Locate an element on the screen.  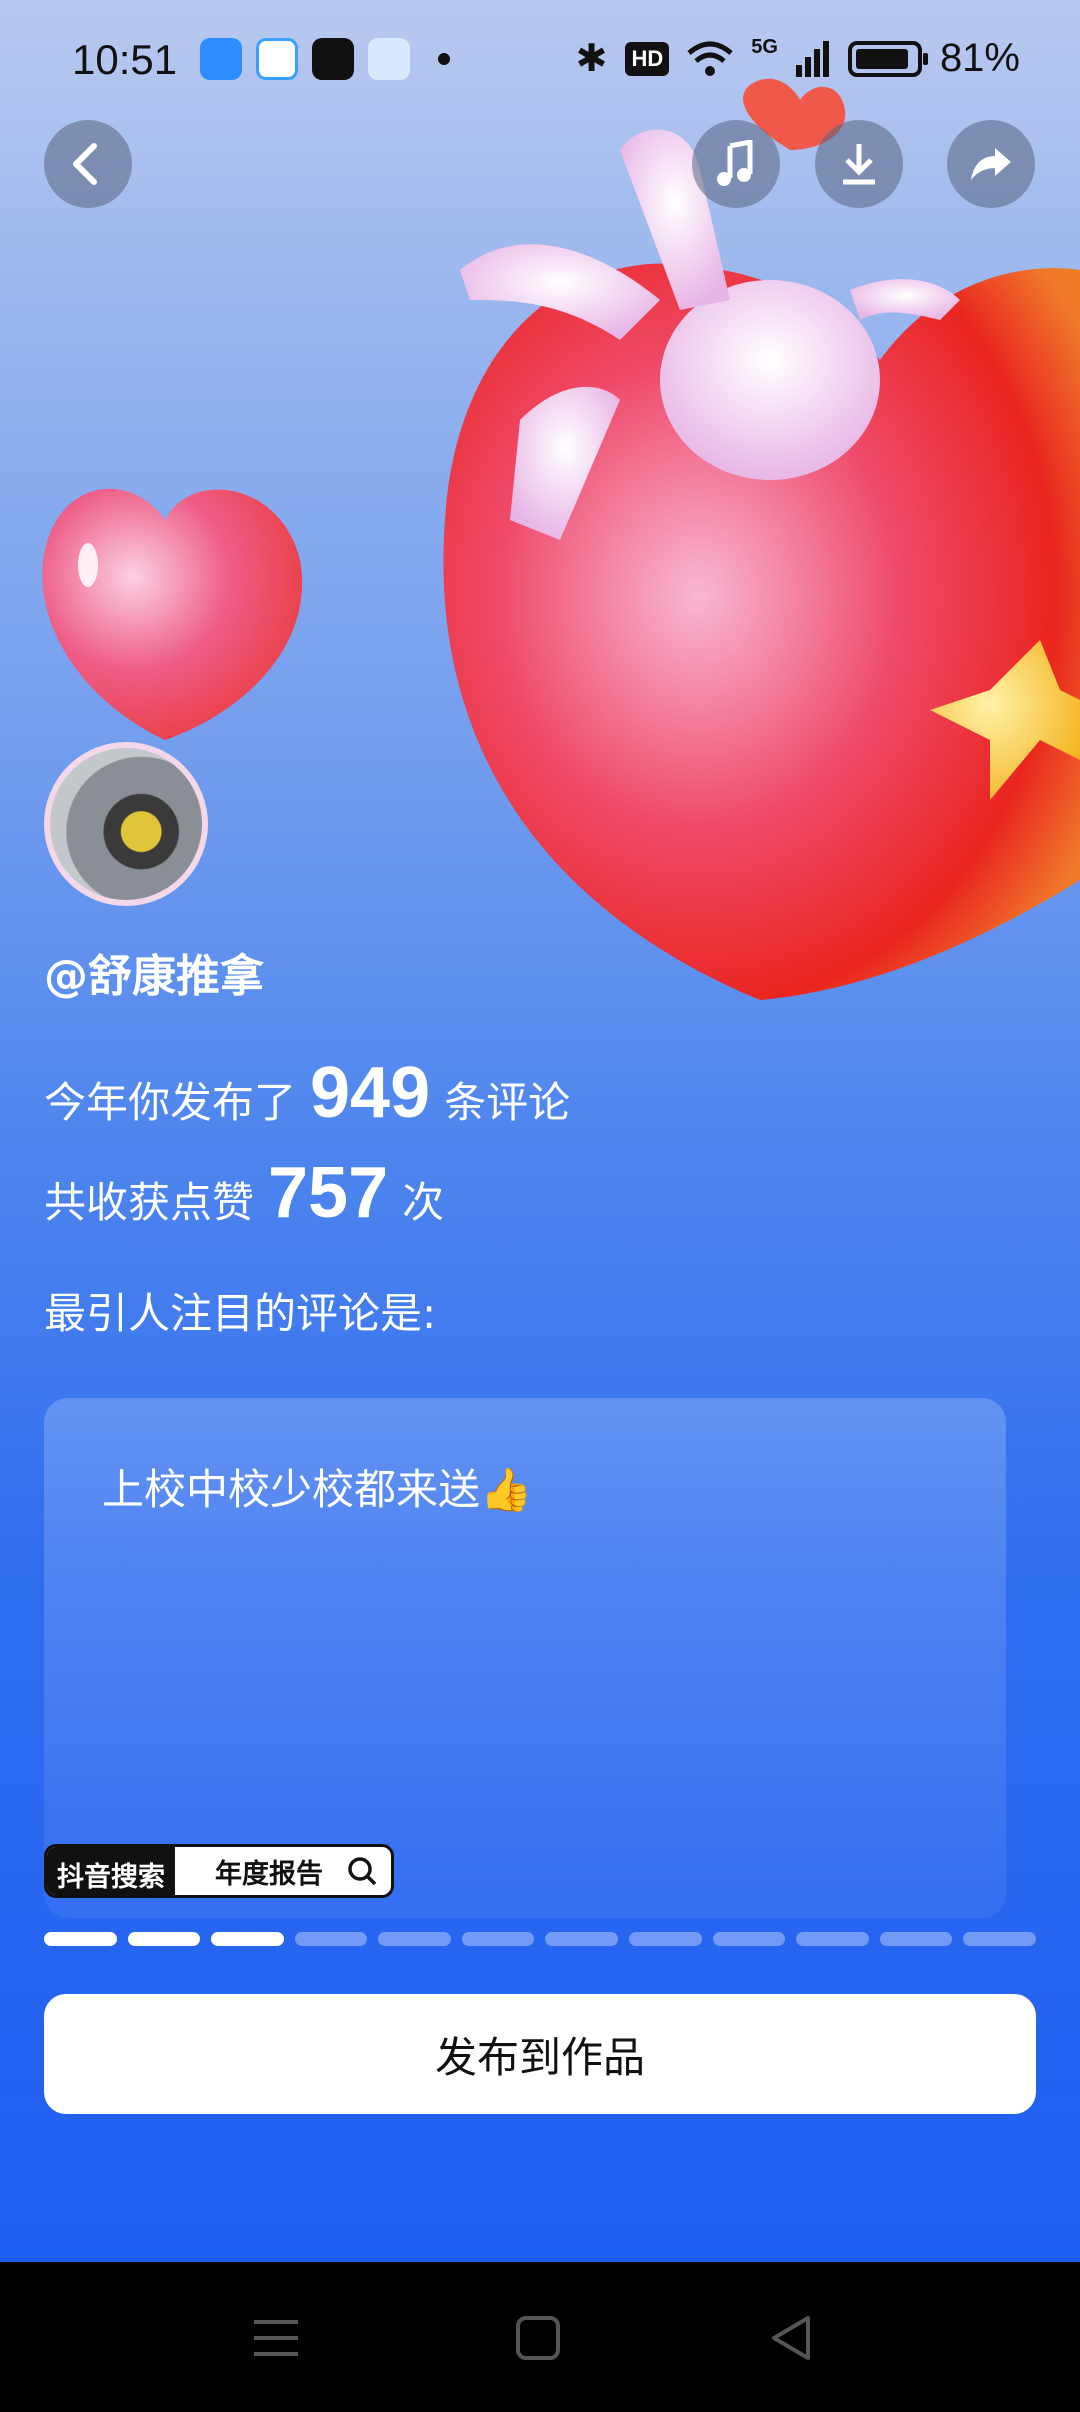
share-arrow-icon is located at coordinates (991, 164).